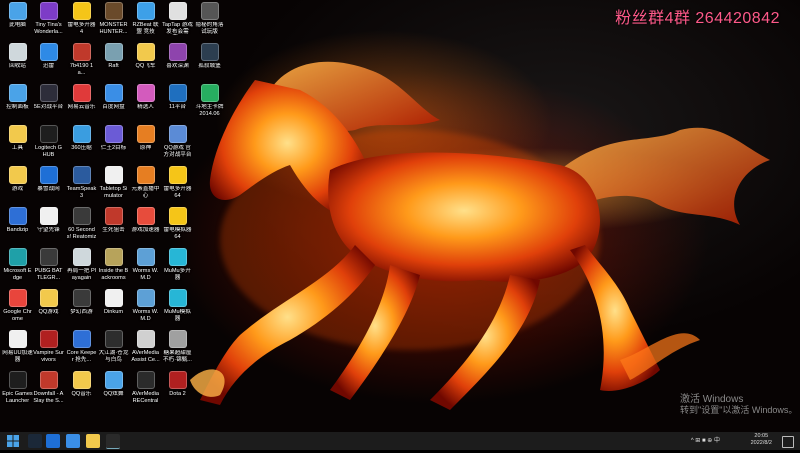 The height and width of the screenshot is (453, 800). I want to click on avermedia-icon, so click(145, 380).